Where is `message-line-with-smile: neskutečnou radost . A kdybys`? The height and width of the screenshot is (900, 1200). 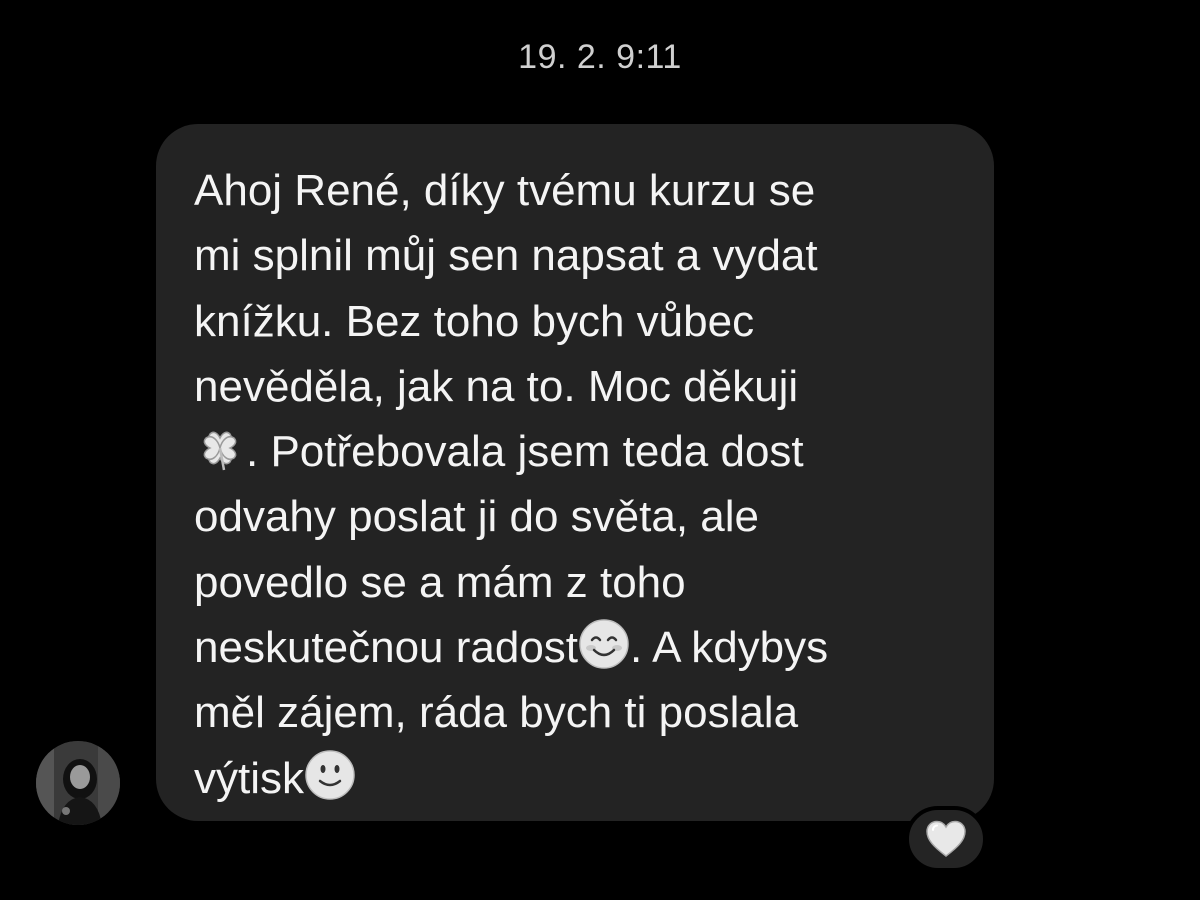 message-line-with-smile: neskutečnou radost . A kdybys is located at coordinates (579, 647).